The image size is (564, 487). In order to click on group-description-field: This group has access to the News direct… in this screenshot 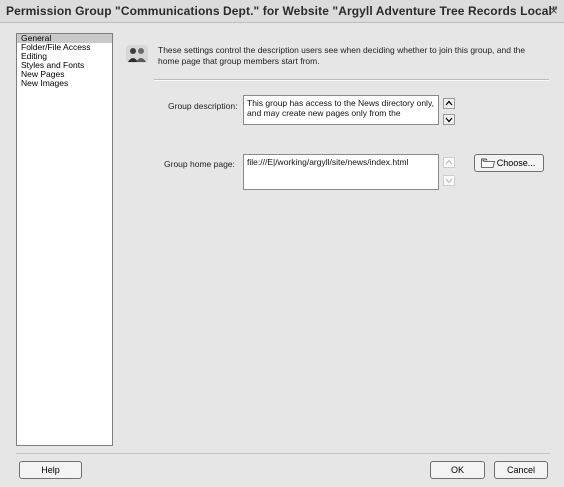, I will do `click(341, 110)`.